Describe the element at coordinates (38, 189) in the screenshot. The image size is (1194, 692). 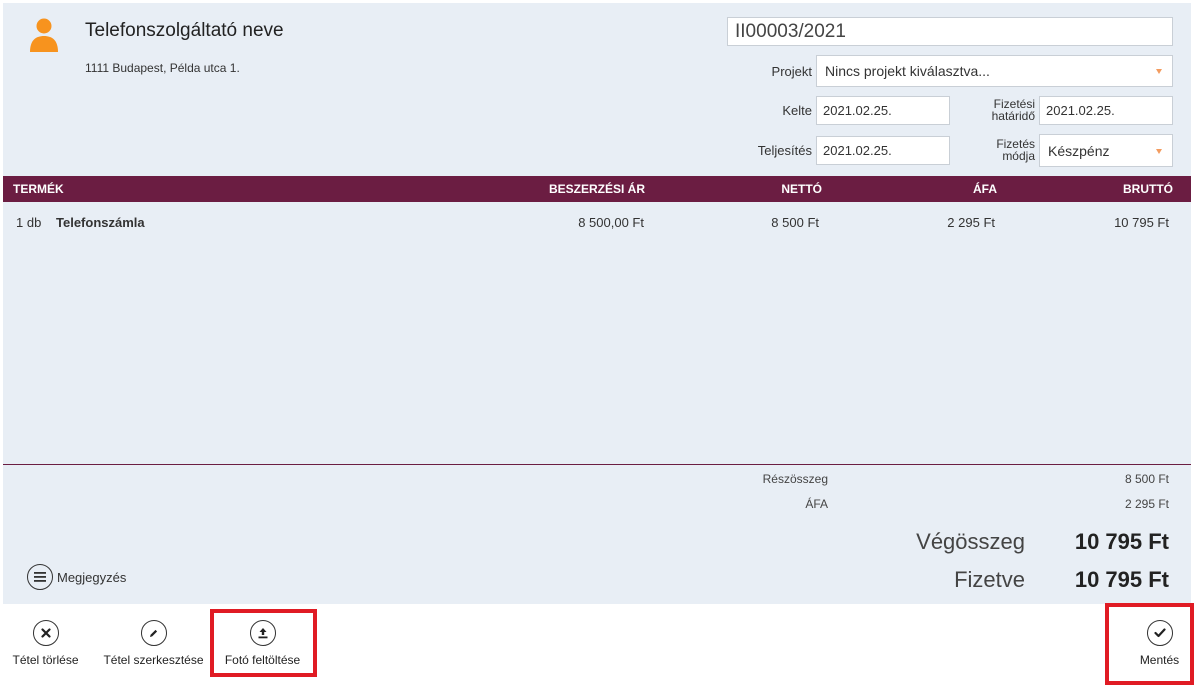
I see `col-product: TERMÉK` at that location.